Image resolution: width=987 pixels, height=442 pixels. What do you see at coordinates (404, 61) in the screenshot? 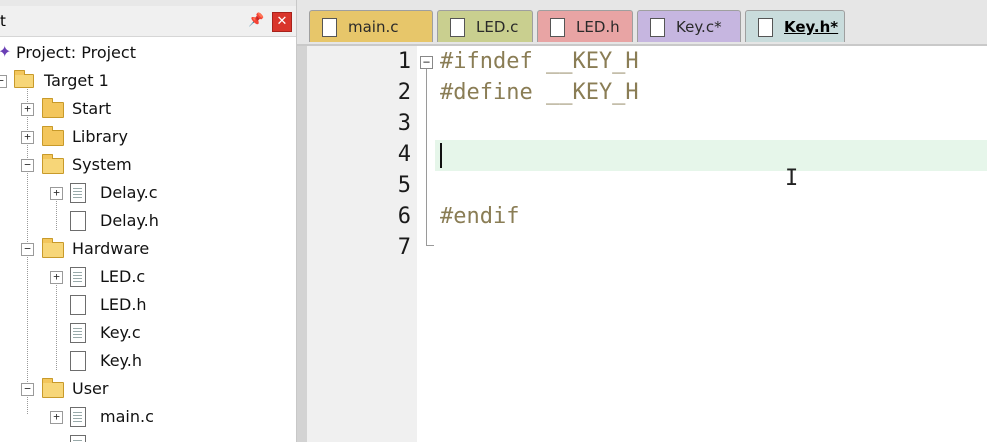
I see `line-number: 1` at bounding box center [404, 61].